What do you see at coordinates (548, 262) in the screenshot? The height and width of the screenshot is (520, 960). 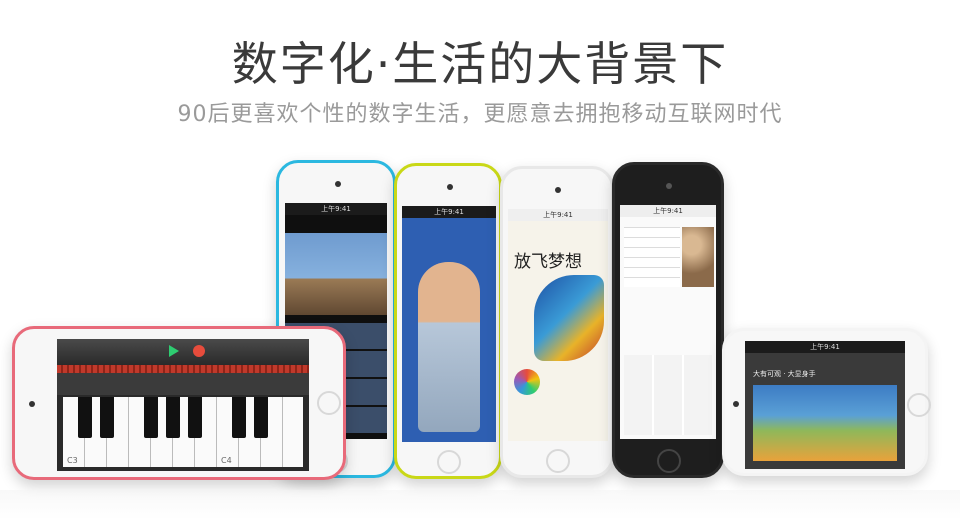 I see `book-title: 放飞梦想` at bounding box center [548, 262].